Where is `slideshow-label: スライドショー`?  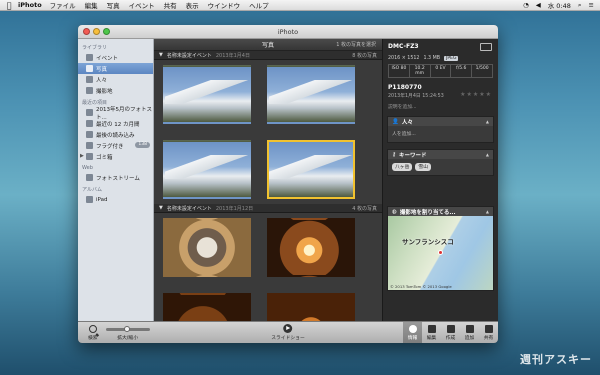 slideshow-label: スライドショー is located at coordinates (288, 338).